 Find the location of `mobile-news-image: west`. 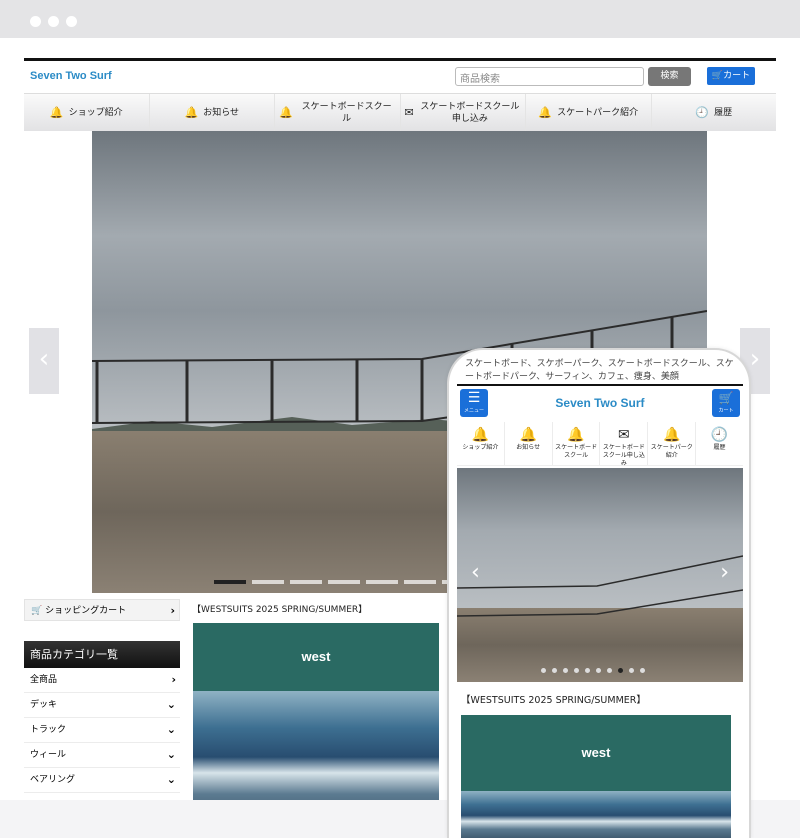

mobile-news-image: west is located at coordinates (596, 776).